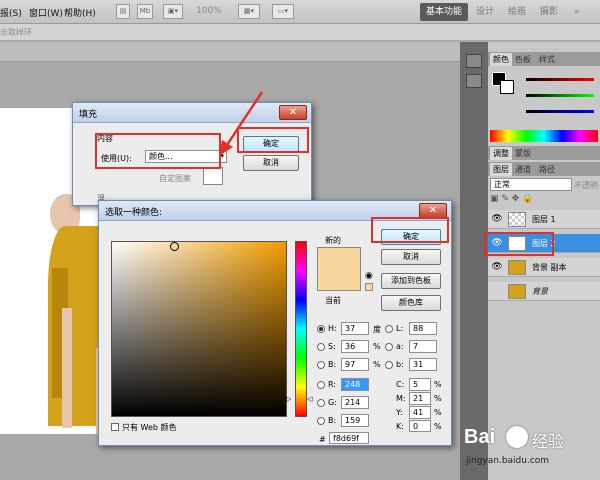 The width and height of the screenshot is (600, 480). I want to click on r-field: 248, so click(355, 384).